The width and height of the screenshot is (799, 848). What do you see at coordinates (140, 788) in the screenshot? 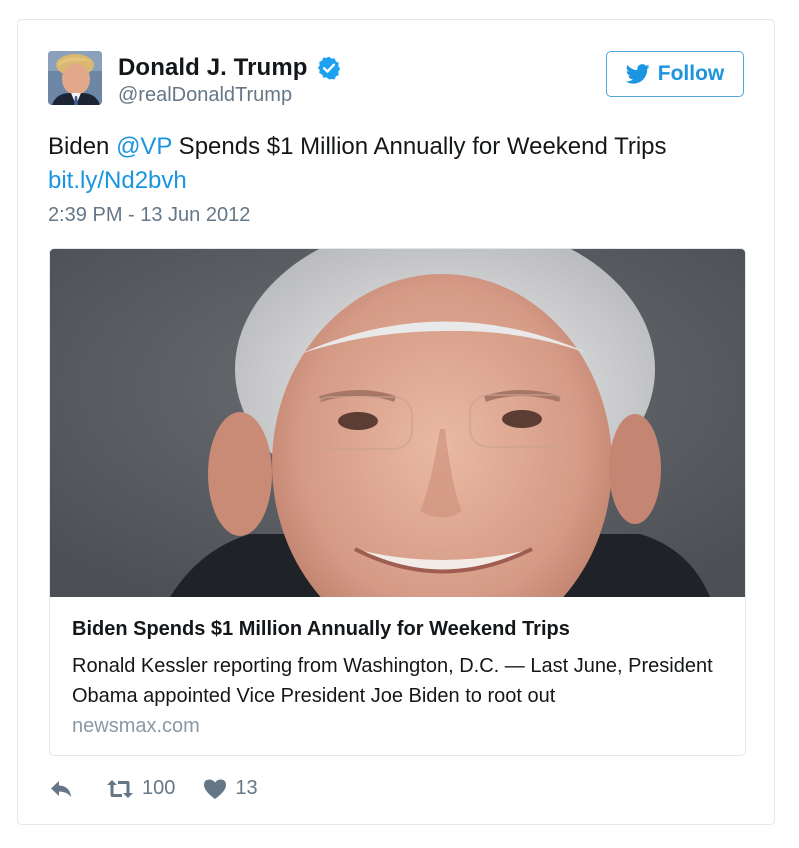
I see `retweet-button: 100` at bounding box center [140, 788].